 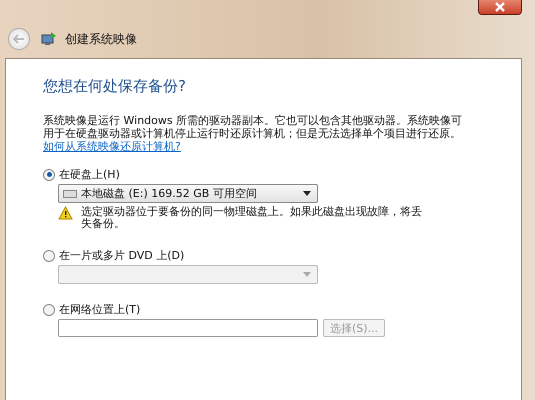 What do you see at coordinates (65, 213) in the screenshot?
I see `warning-icon` at bounding box center [65, 213].